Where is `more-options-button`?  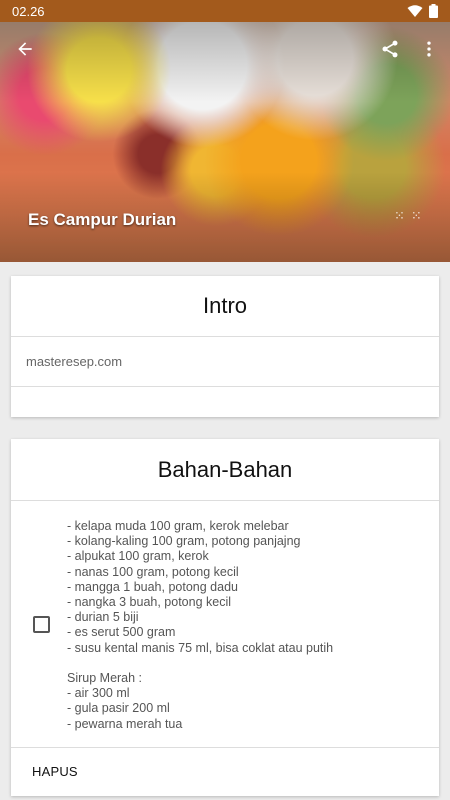 more-options-button is located at coordinates (429, 49).